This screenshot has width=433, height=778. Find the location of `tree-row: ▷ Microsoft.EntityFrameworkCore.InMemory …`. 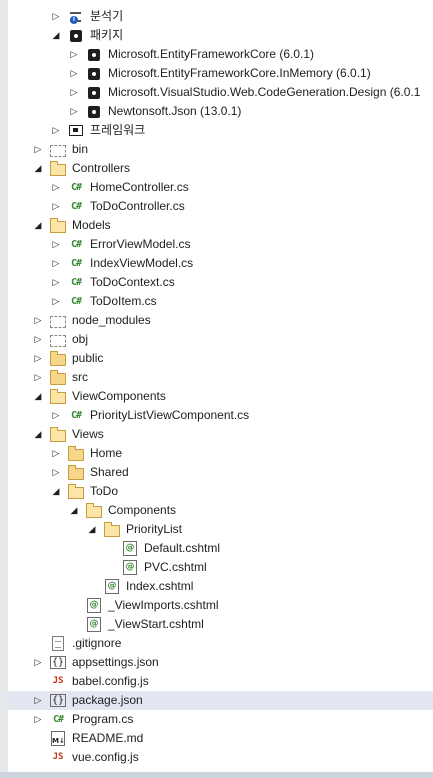

tree-row: ▷ Microsoft.EntityFrameworkCore.InMemory … is located at coordinates (220, 73).